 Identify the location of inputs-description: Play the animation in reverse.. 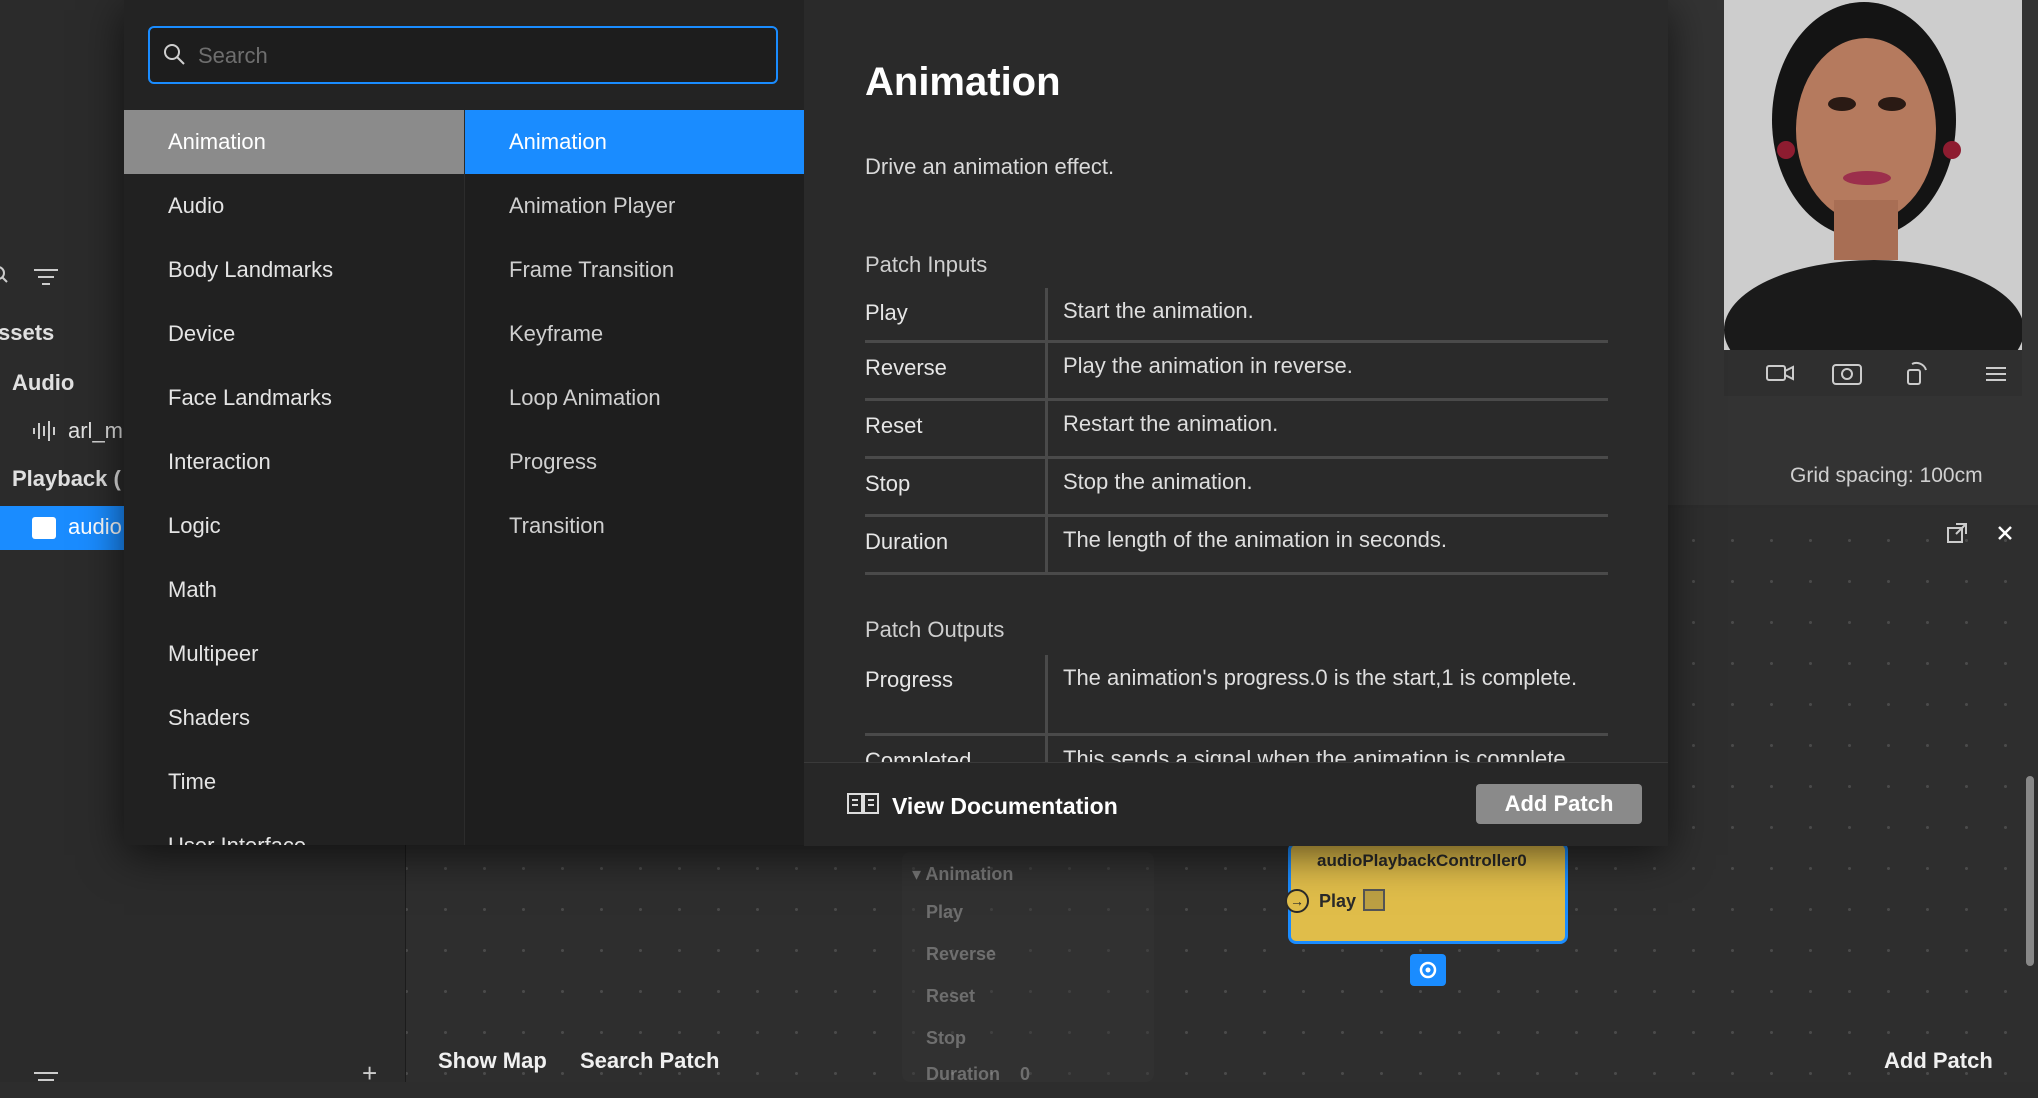
(1208, 365).